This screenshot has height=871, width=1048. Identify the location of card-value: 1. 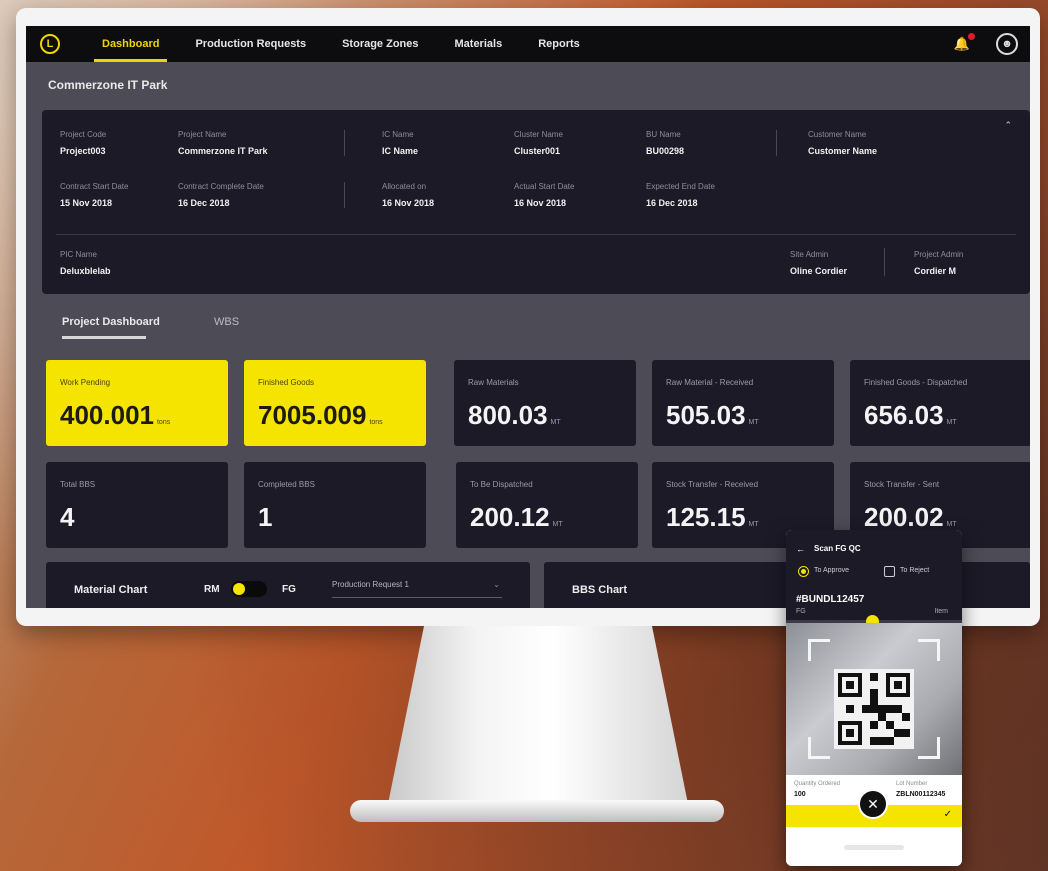
(265, 517).